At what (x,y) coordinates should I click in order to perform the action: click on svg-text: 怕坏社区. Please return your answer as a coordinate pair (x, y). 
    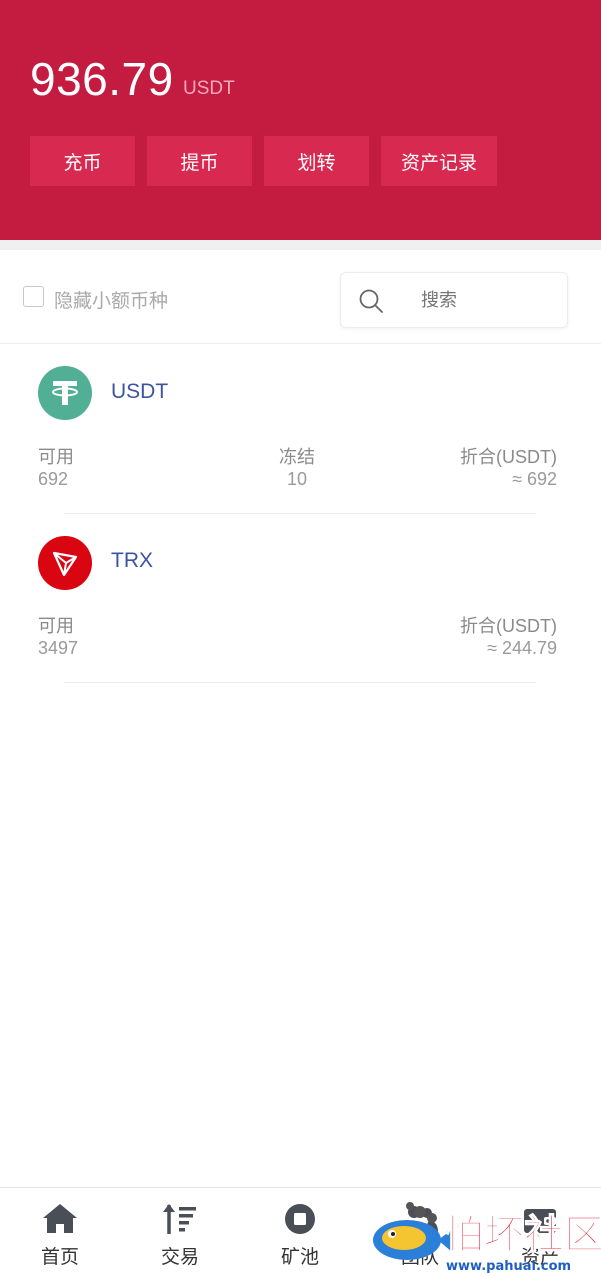
    Looking at the image, I should click on (522, 1235).